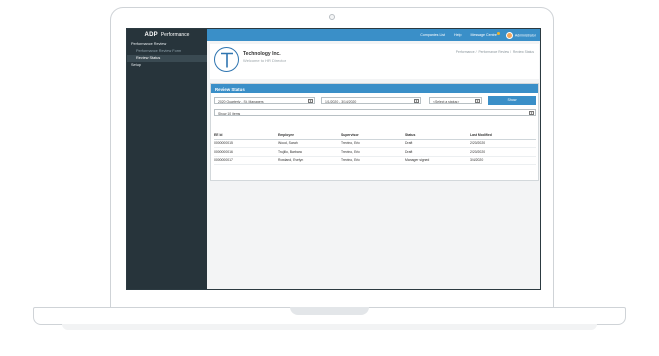 This screenshot has width=659, height=356. What do you see at coordinates (175, 35) in the screenshot?
I see `brand-name: Performance` at bounding box center [175, 35].